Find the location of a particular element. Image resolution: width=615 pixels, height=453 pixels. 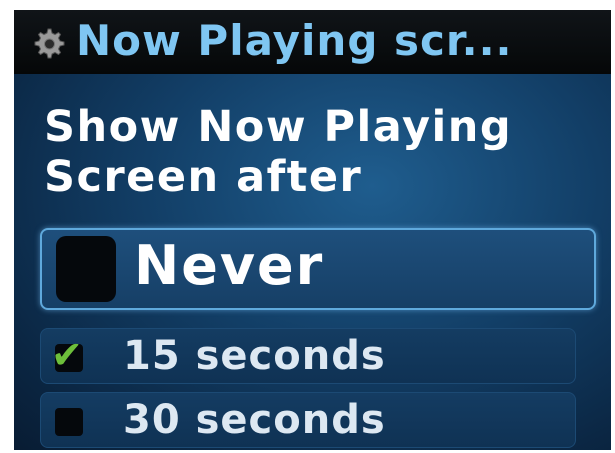

checkbox-checked: ✔ is located at coordinates (67, 355).